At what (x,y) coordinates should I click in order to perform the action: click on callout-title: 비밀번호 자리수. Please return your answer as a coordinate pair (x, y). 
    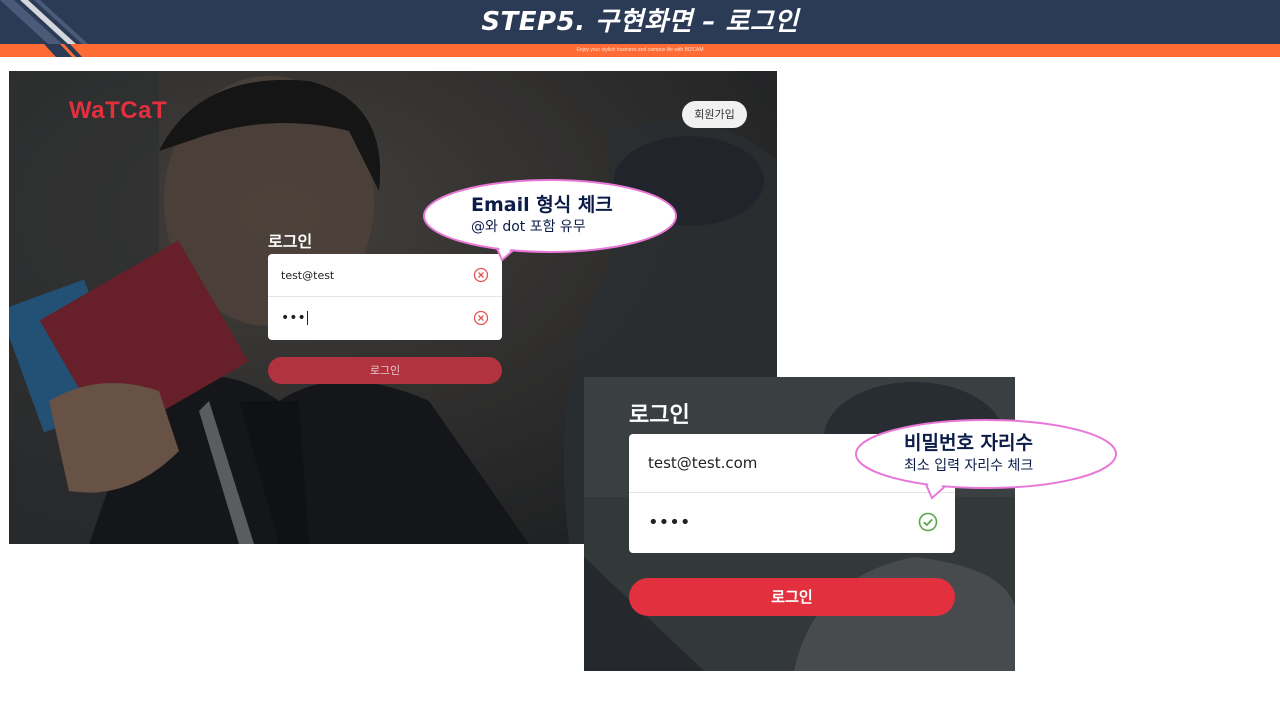
    Looking at the image, I should click on (968, 443).